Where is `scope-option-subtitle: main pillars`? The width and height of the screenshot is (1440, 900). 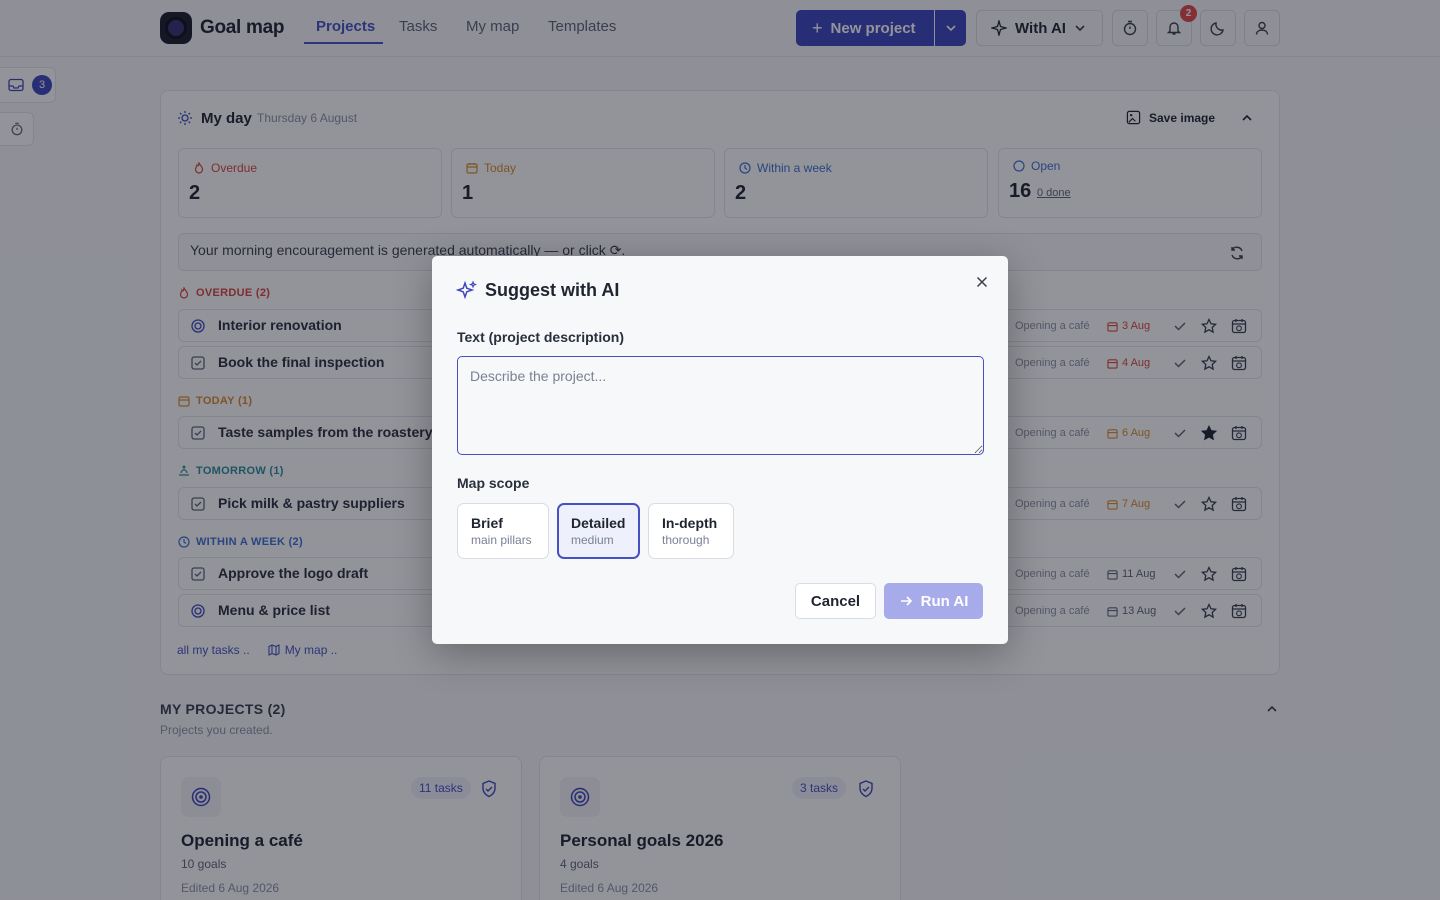
scope-option-subtitle: main pillars is located at coordinates (501, 540).